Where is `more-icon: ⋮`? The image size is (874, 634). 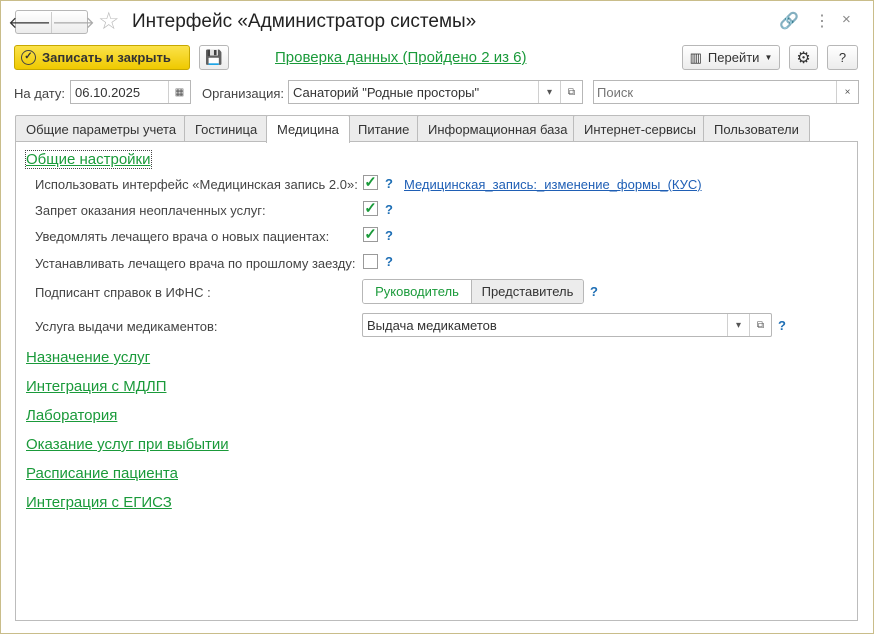
more-icon: ⋮ is located at coordinates (822, 21).